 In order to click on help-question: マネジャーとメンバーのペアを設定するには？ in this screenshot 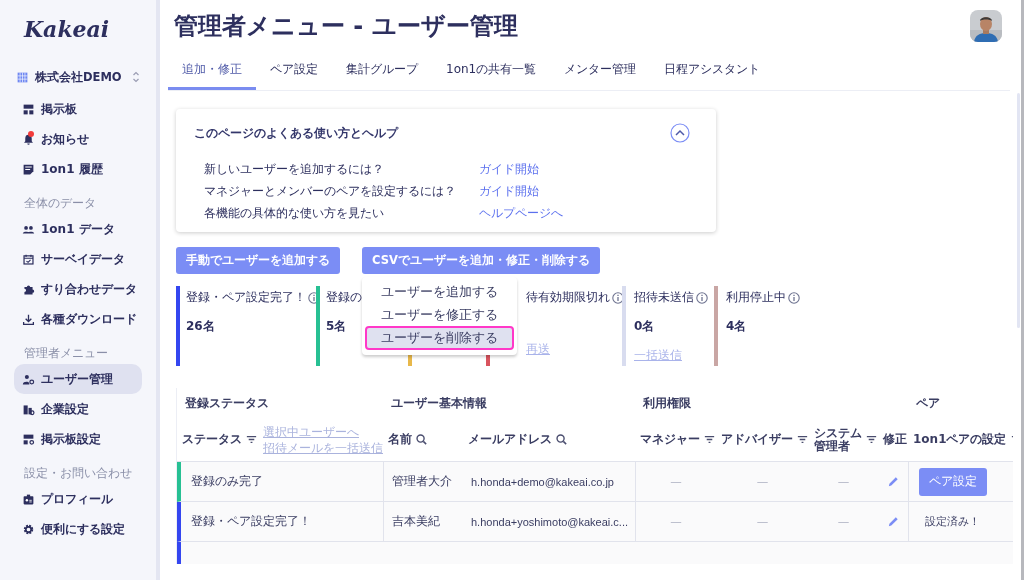, I will do `click(330, 191)`.